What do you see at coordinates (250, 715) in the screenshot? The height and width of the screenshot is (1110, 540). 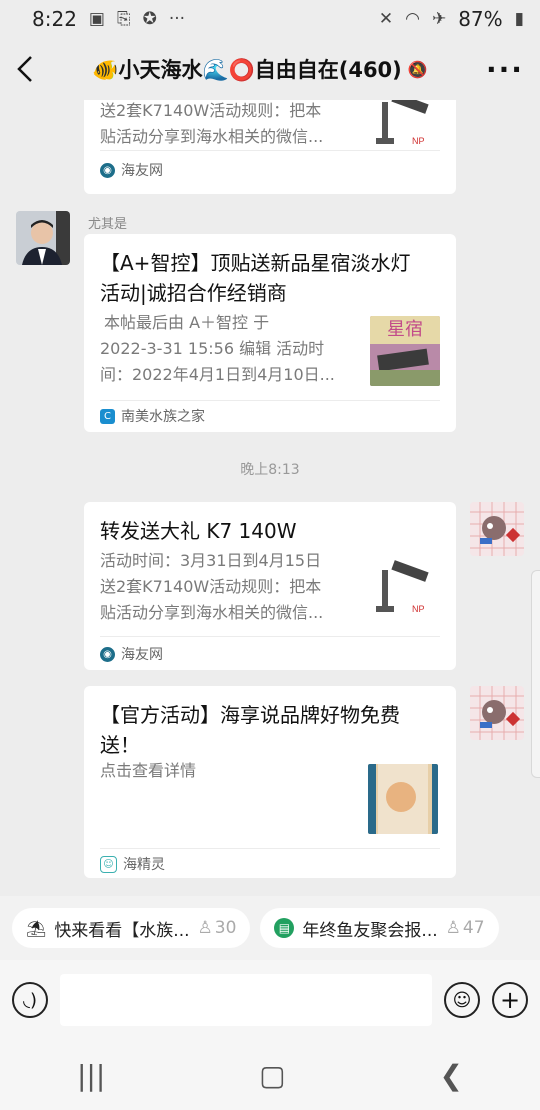 I see `card-title: 【官方活动】海享说品牌好物免费` at bounding box center [250, 715].